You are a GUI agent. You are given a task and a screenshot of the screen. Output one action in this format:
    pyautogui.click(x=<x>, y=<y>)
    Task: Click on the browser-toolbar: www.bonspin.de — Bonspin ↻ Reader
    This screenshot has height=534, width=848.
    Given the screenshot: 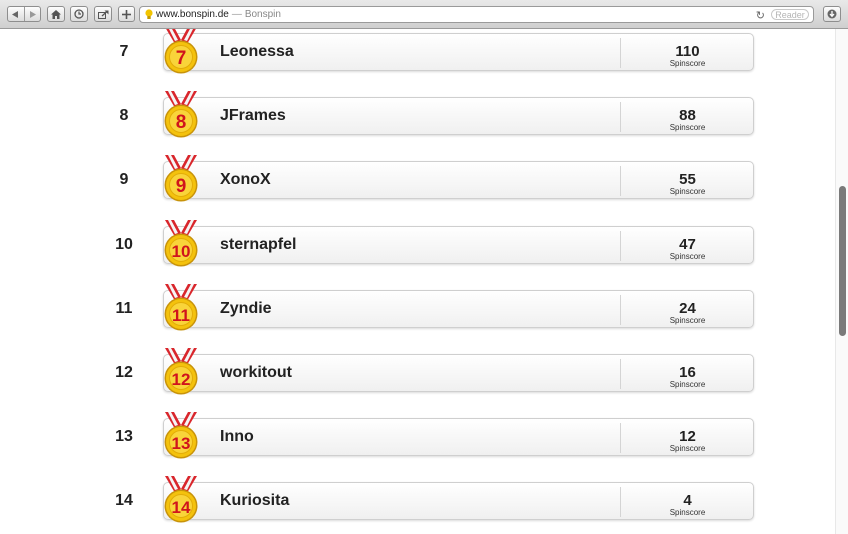 What is the action you would take?
    pyautogui.click(x=424, y=14)
    